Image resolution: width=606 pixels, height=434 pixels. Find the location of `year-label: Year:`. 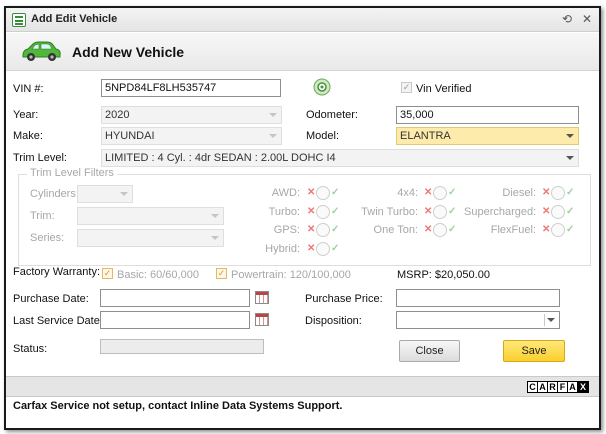

year-label: Year: is located at coordinates (26, 115).